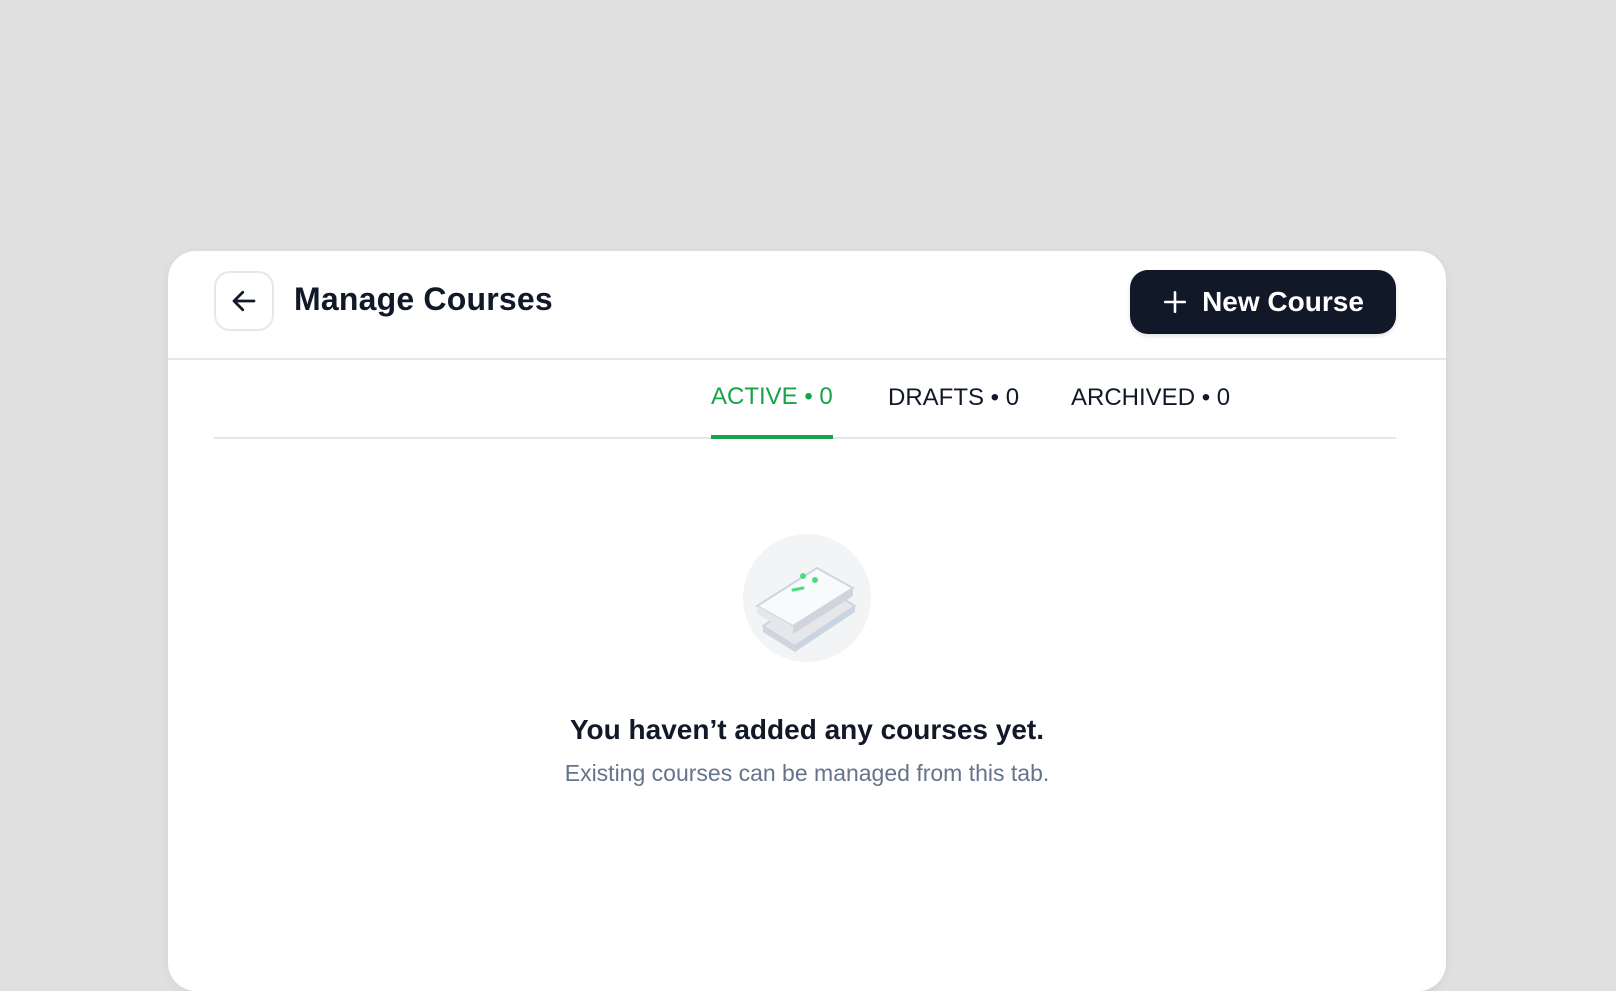  I want to click on back-button, so click(244, 301).